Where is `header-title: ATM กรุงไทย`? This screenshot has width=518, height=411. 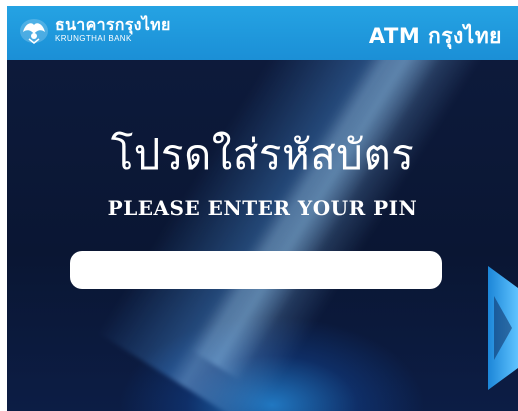
header-title: ATM กรุงไทย is located at coordinates (435, 36).